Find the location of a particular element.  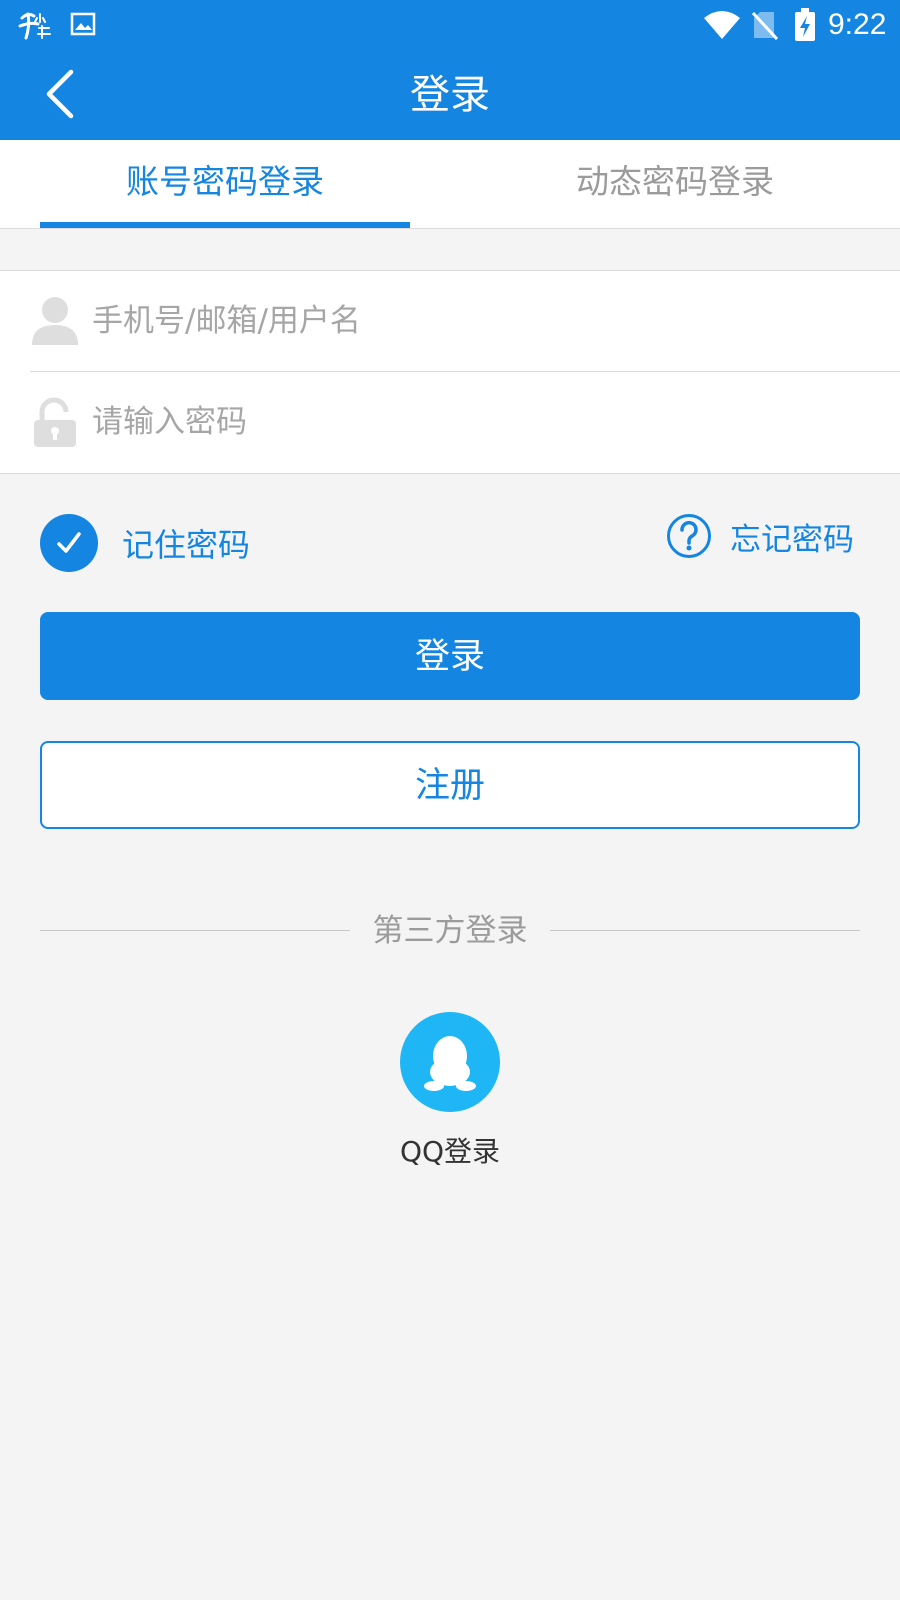

password-input is located at coordinates (482, 422).